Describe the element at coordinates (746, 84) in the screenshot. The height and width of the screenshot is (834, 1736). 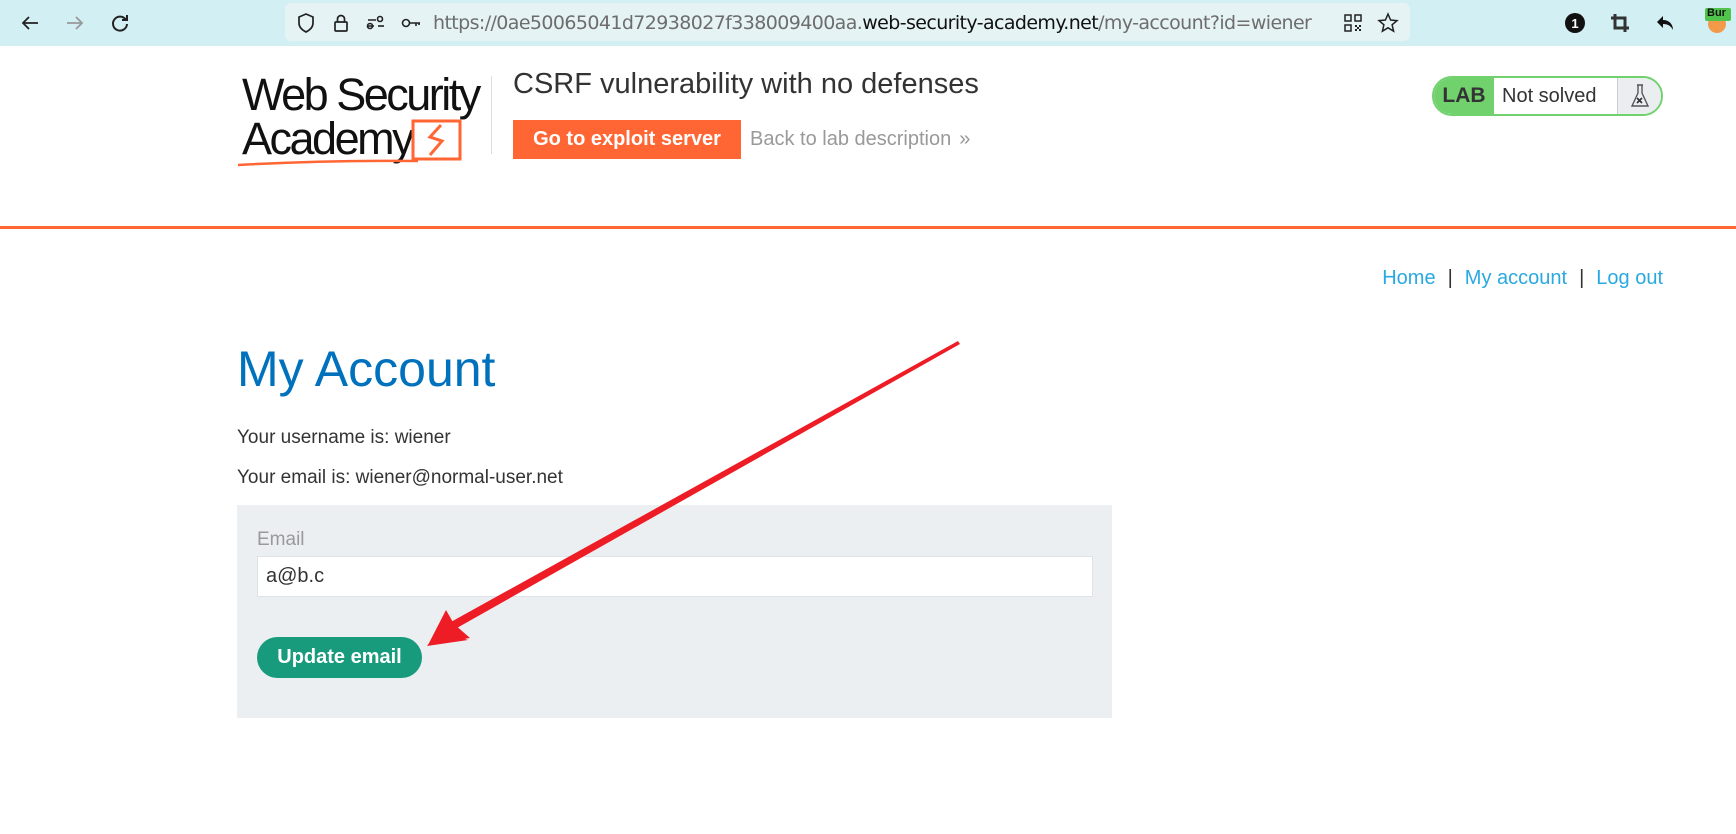
I see `lab-title: CSRF vulnerability with no defenses` at that location.